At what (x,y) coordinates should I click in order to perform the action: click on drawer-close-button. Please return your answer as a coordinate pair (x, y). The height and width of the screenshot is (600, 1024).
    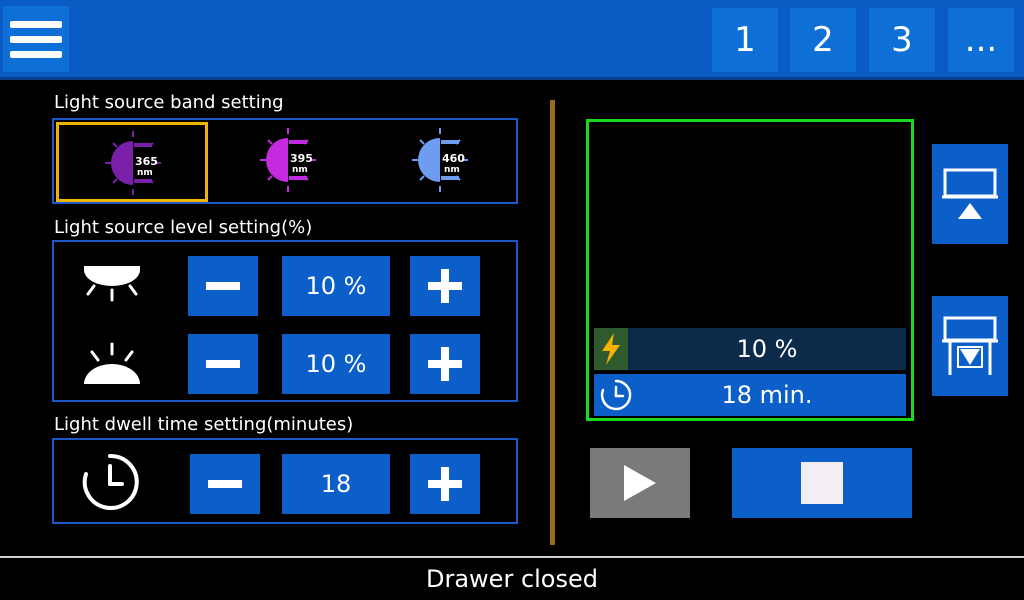
    Looking at the image, I should click on (970, 346).